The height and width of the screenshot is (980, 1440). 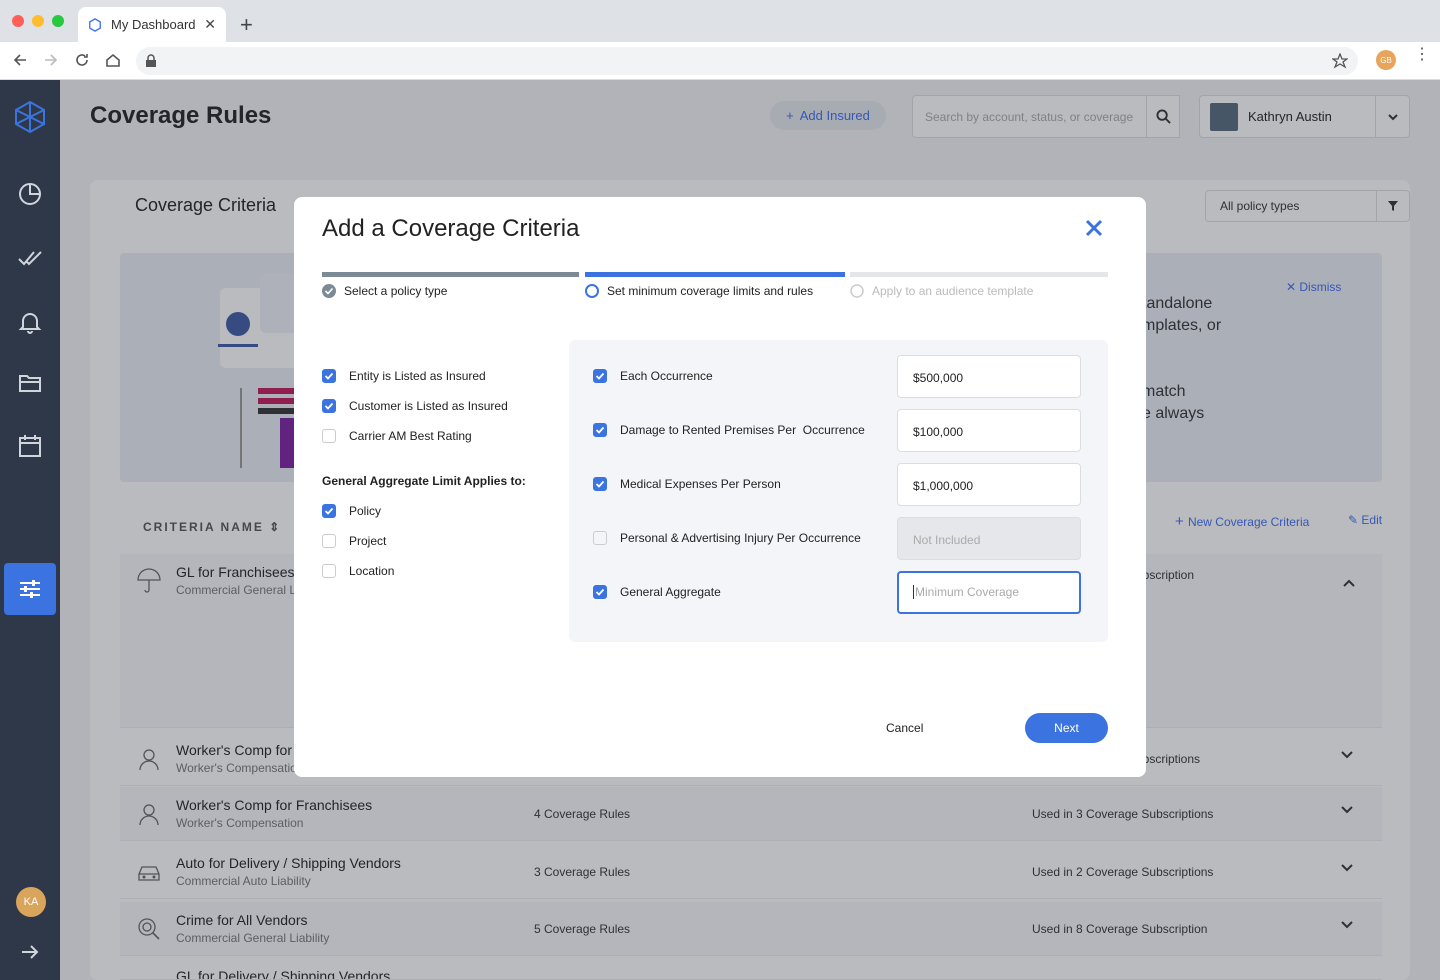 I want to click on radio-inactive-icon, so click(x=857, y=291).